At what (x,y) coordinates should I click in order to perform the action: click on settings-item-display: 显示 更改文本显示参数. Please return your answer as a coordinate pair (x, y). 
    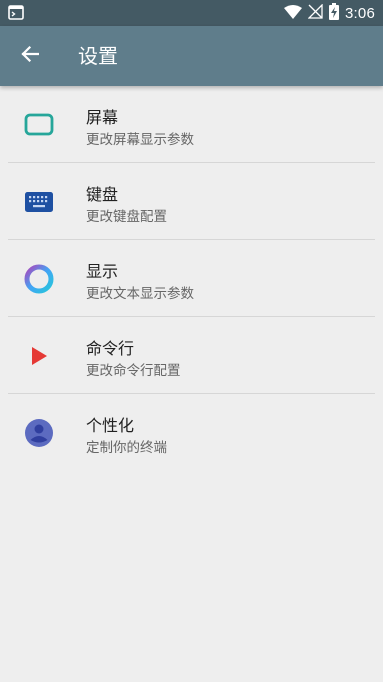
    Looking at the image, I should click on (191, 278).